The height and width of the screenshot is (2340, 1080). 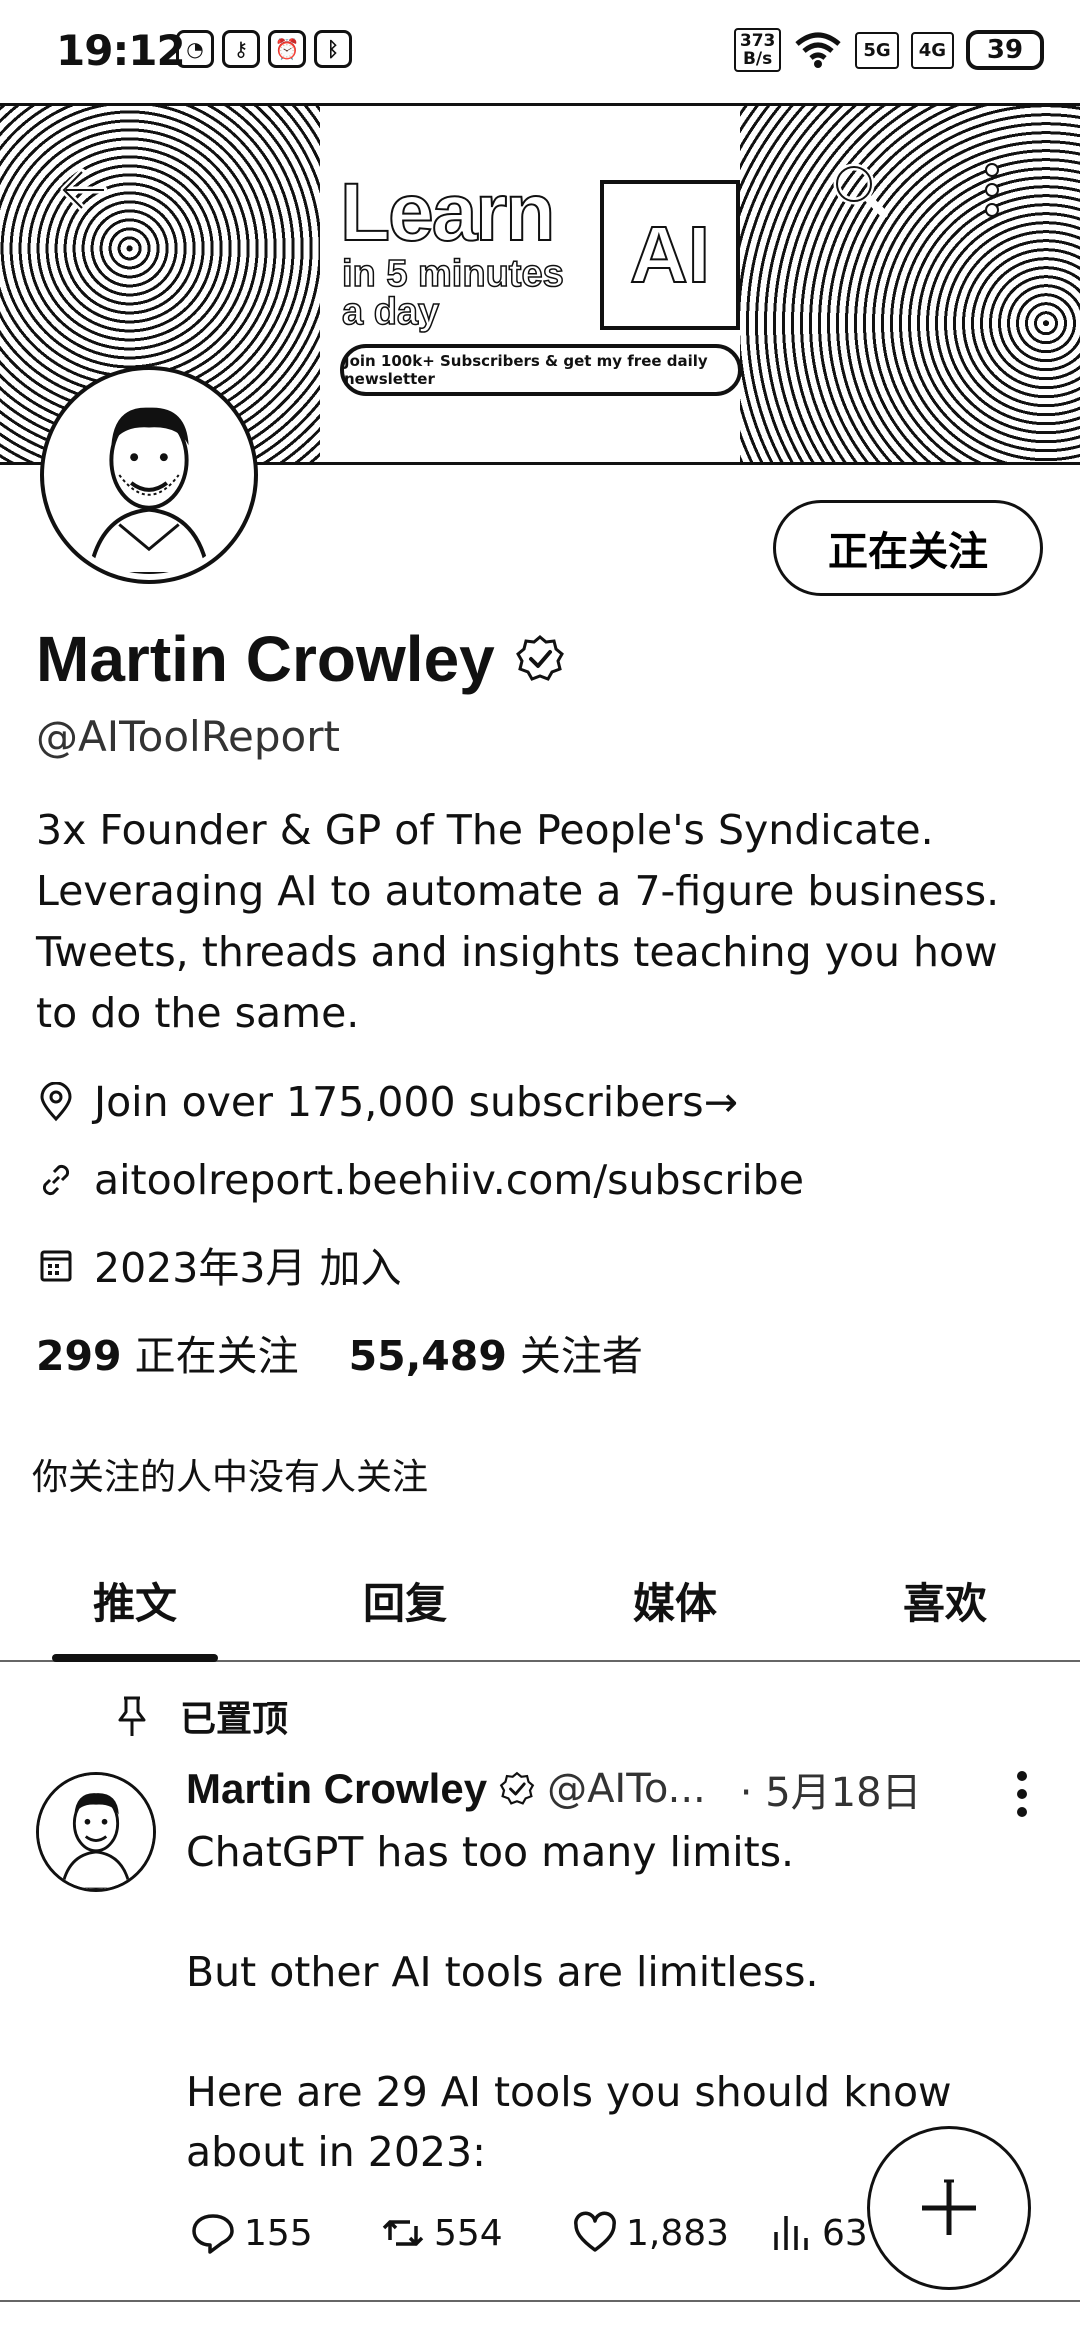 I want to click on tweet-more-icon, so click(x=1022, y=1794).